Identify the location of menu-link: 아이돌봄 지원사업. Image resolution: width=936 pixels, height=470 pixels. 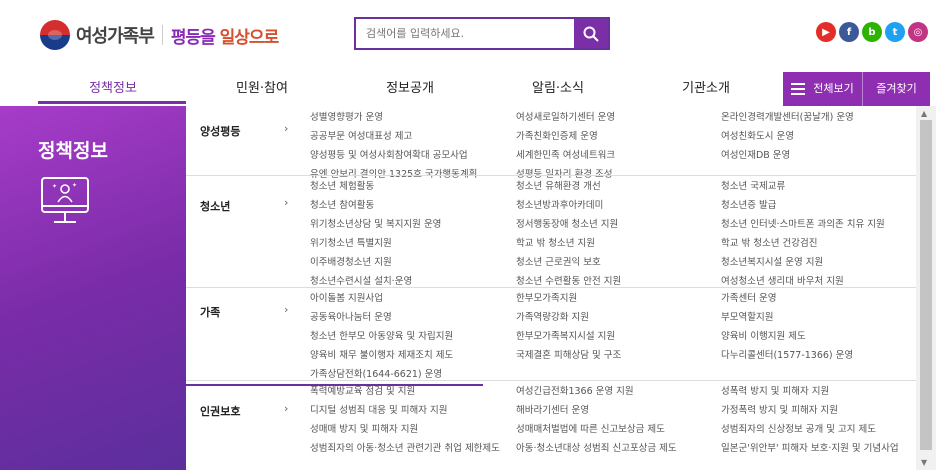
(346, 297).